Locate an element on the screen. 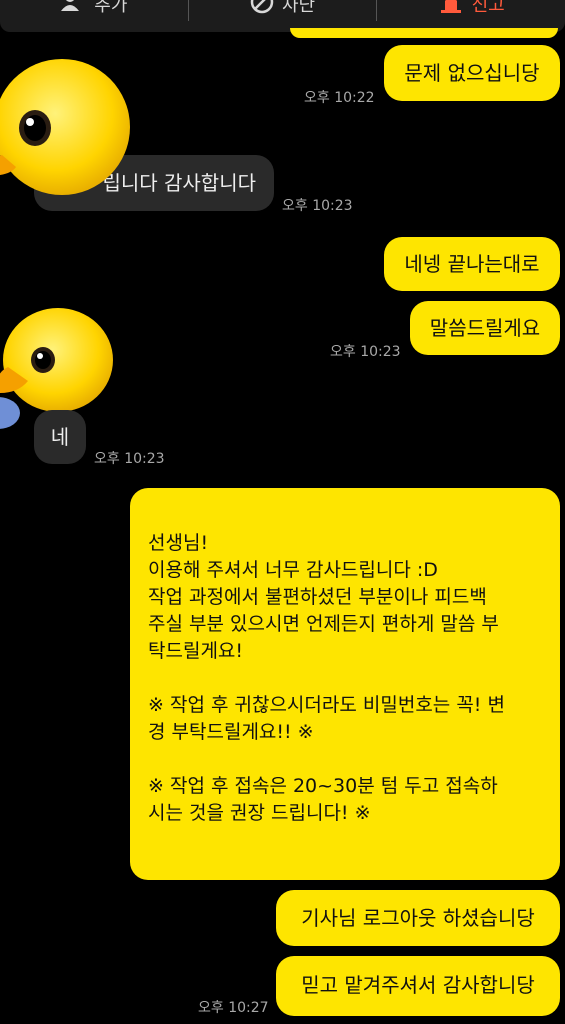 This screenshot has height=1024, width=565. their-message-bubble: 네 is located at coordinates (60, 437).